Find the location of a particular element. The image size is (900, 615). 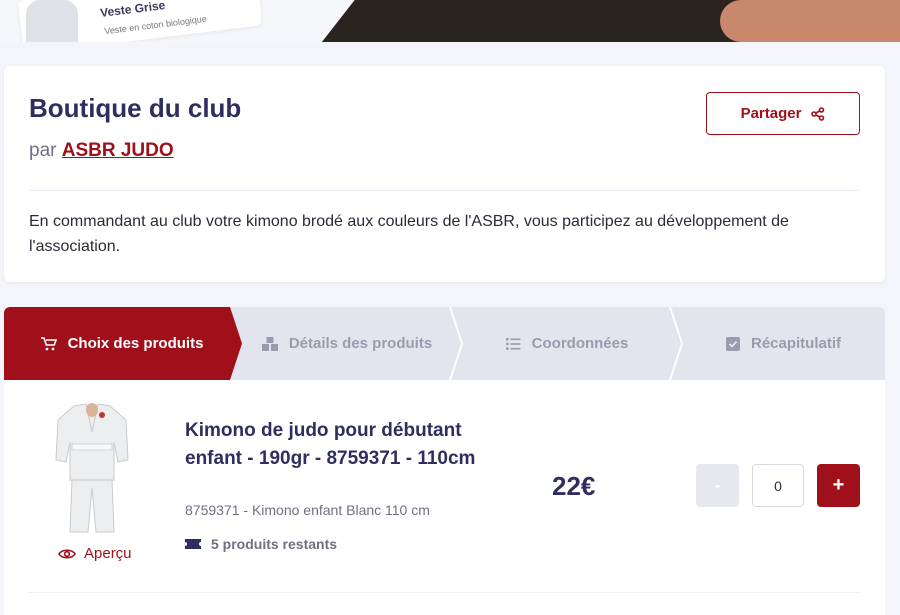

step-label: Récapitulatif is located at coordinates (795, 343).